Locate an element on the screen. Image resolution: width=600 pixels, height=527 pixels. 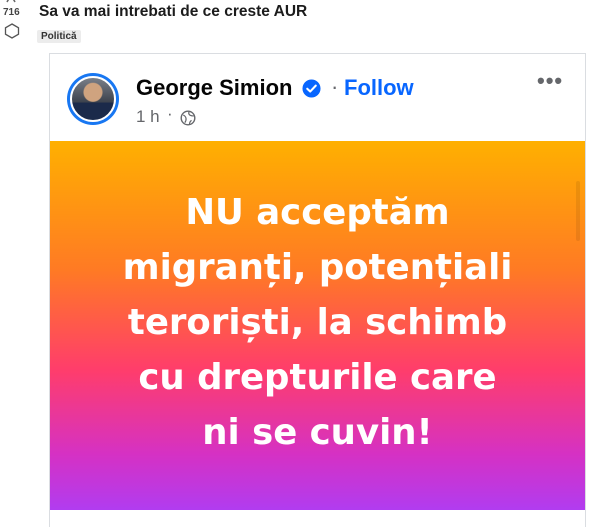
avatar is located at coordinates (93, 99).